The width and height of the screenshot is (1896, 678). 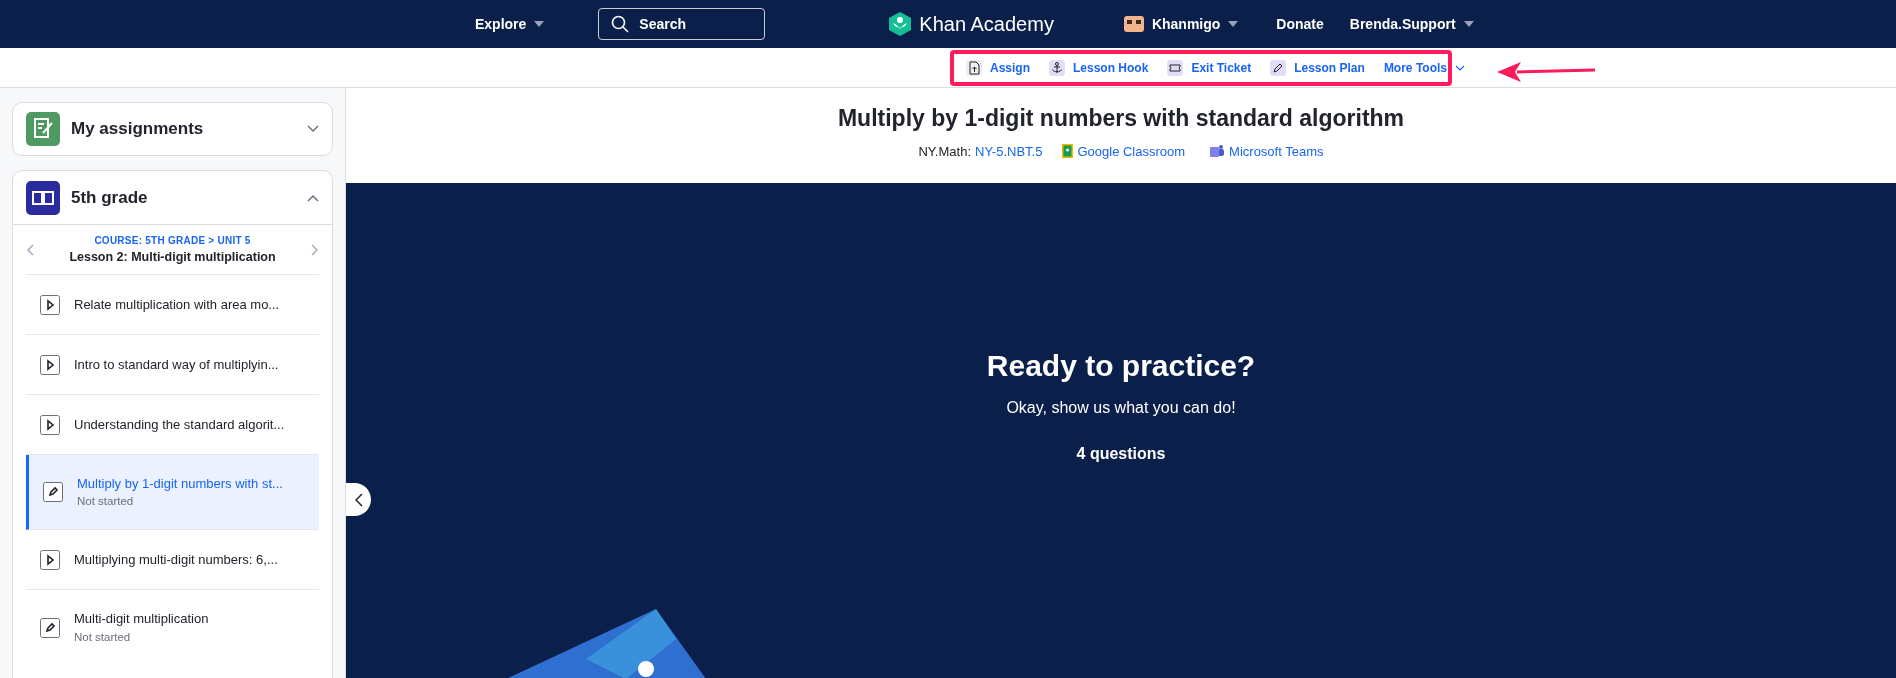 What do you see at coordinates (620, 24) in the screenshot?
I see `search-icon` at bounding box center [620, 24].